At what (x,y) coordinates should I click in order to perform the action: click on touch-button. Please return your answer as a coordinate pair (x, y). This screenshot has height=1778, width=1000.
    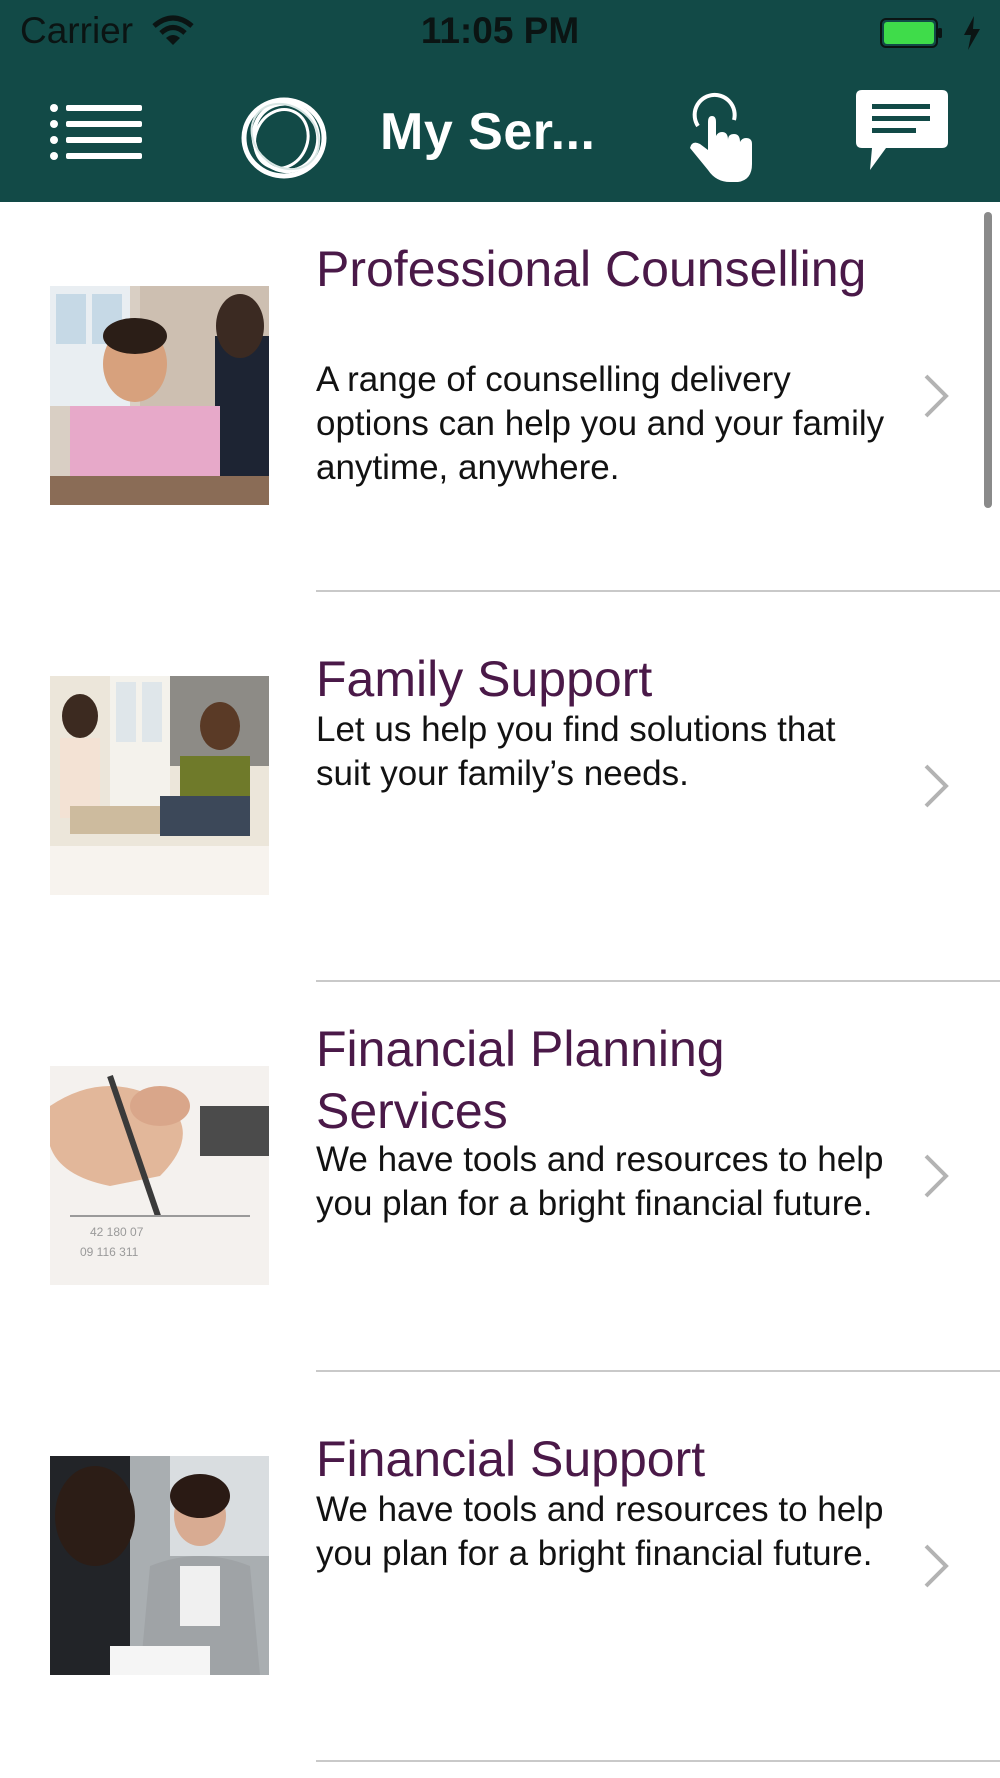
    Looking at the image, I should click on (717, 136).